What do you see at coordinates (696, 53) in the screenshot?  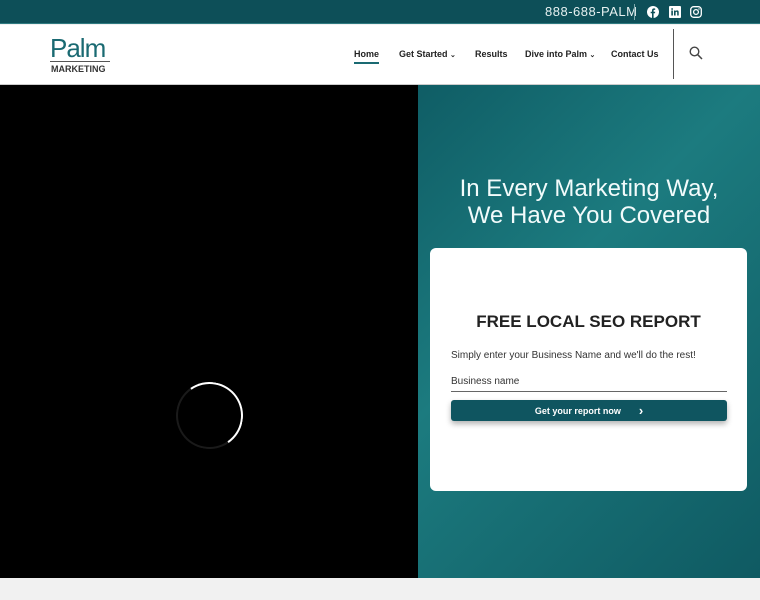 I see `search-icon` at bounding box center [696, 53].